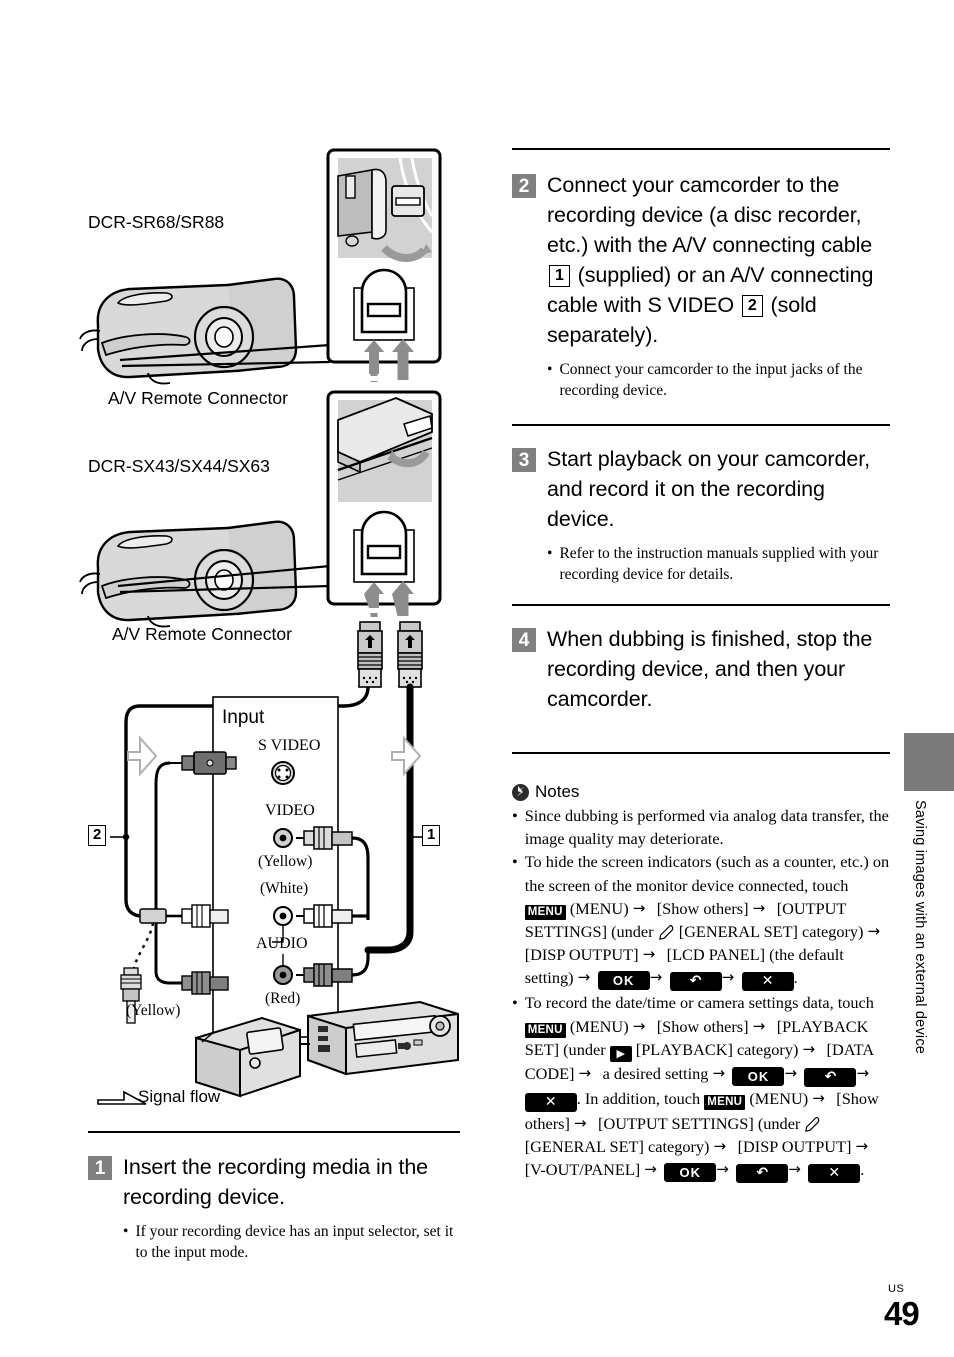 The height and width of the screenshot is (1357, 954). What do you see at coordinates (142, 756) in the screenshot?
I see `signal-arrow-left` at bounding box center [142, 756].